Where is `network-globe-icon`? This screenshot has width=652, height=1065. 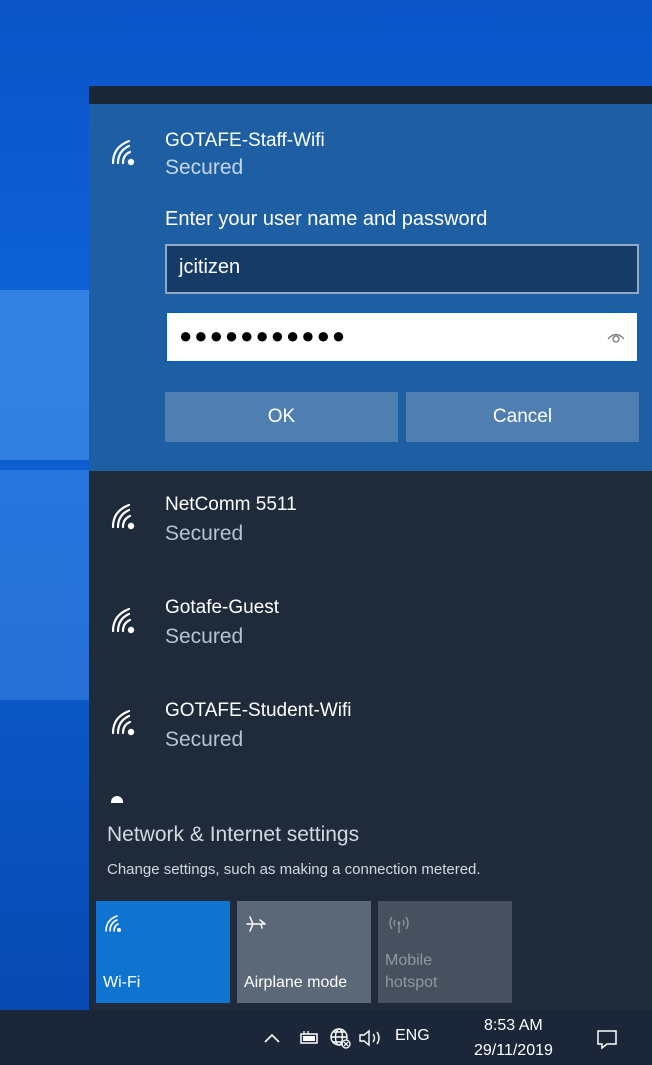 network-globe-icon is located at coordinates (340, 1038).